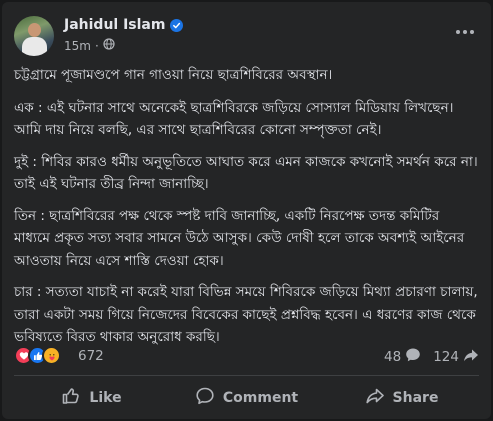 This screenshot has width=493, height=421. What do you see at coordinates (205, 398) in the screenshot?
I see `comment-icon` at bounding box center [205, 398].